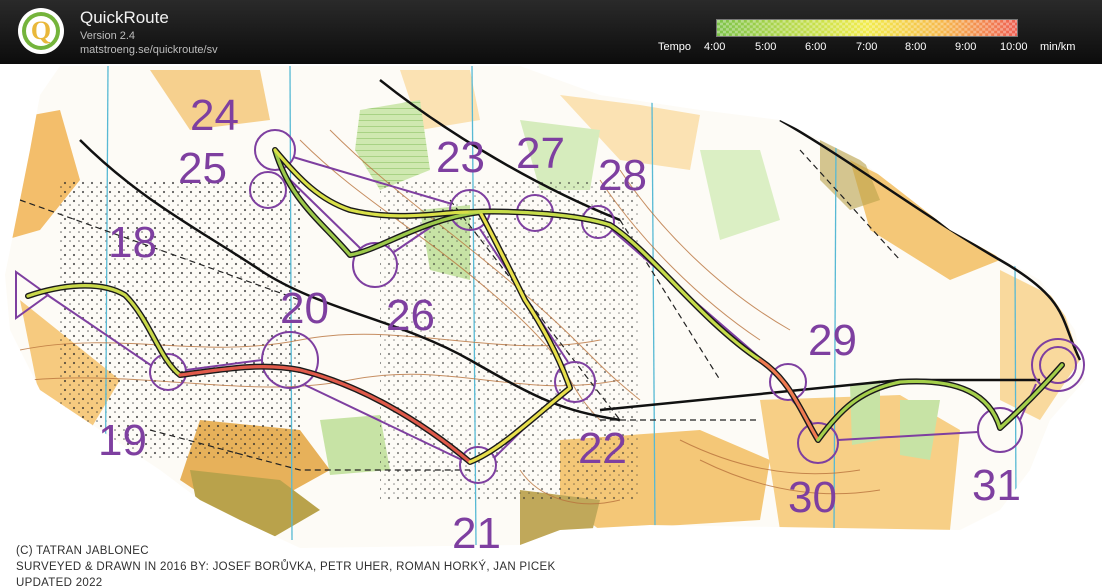  Describe the element at coordinates (304, 308) in the screenshot. I see `control-number: 20` at that location.